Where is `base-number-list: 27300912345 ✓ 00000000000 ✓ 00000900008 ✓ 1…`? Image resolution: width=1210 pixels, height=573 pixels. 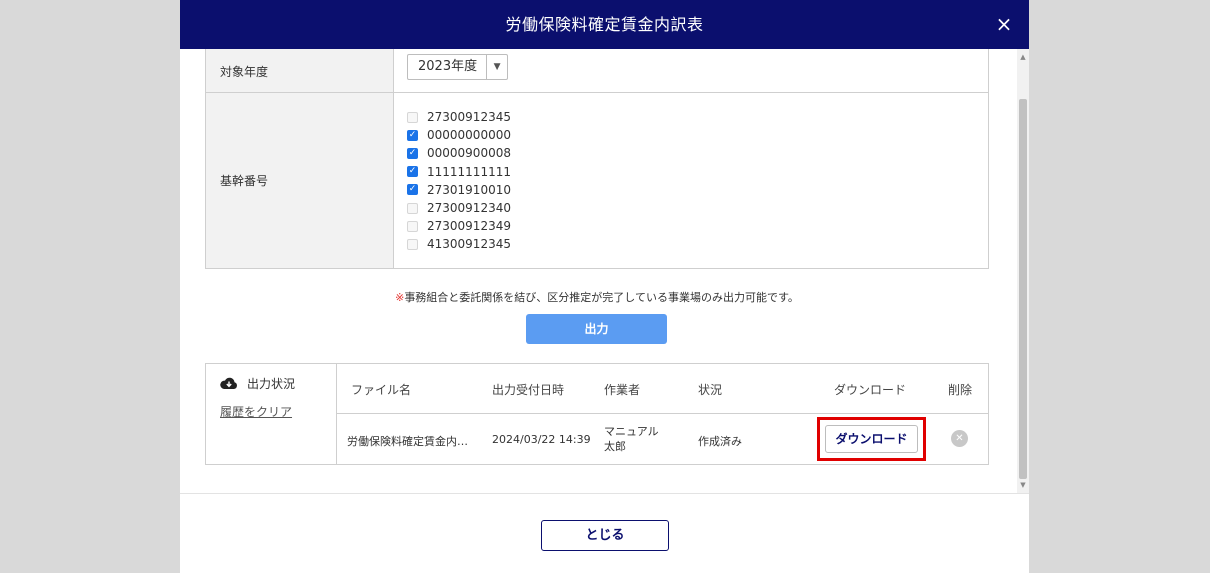
base-number-list: 27300912345 ✓ 00000000000 ✓ 00000900008 ✓ 1… is located at coordinates (697, 173).